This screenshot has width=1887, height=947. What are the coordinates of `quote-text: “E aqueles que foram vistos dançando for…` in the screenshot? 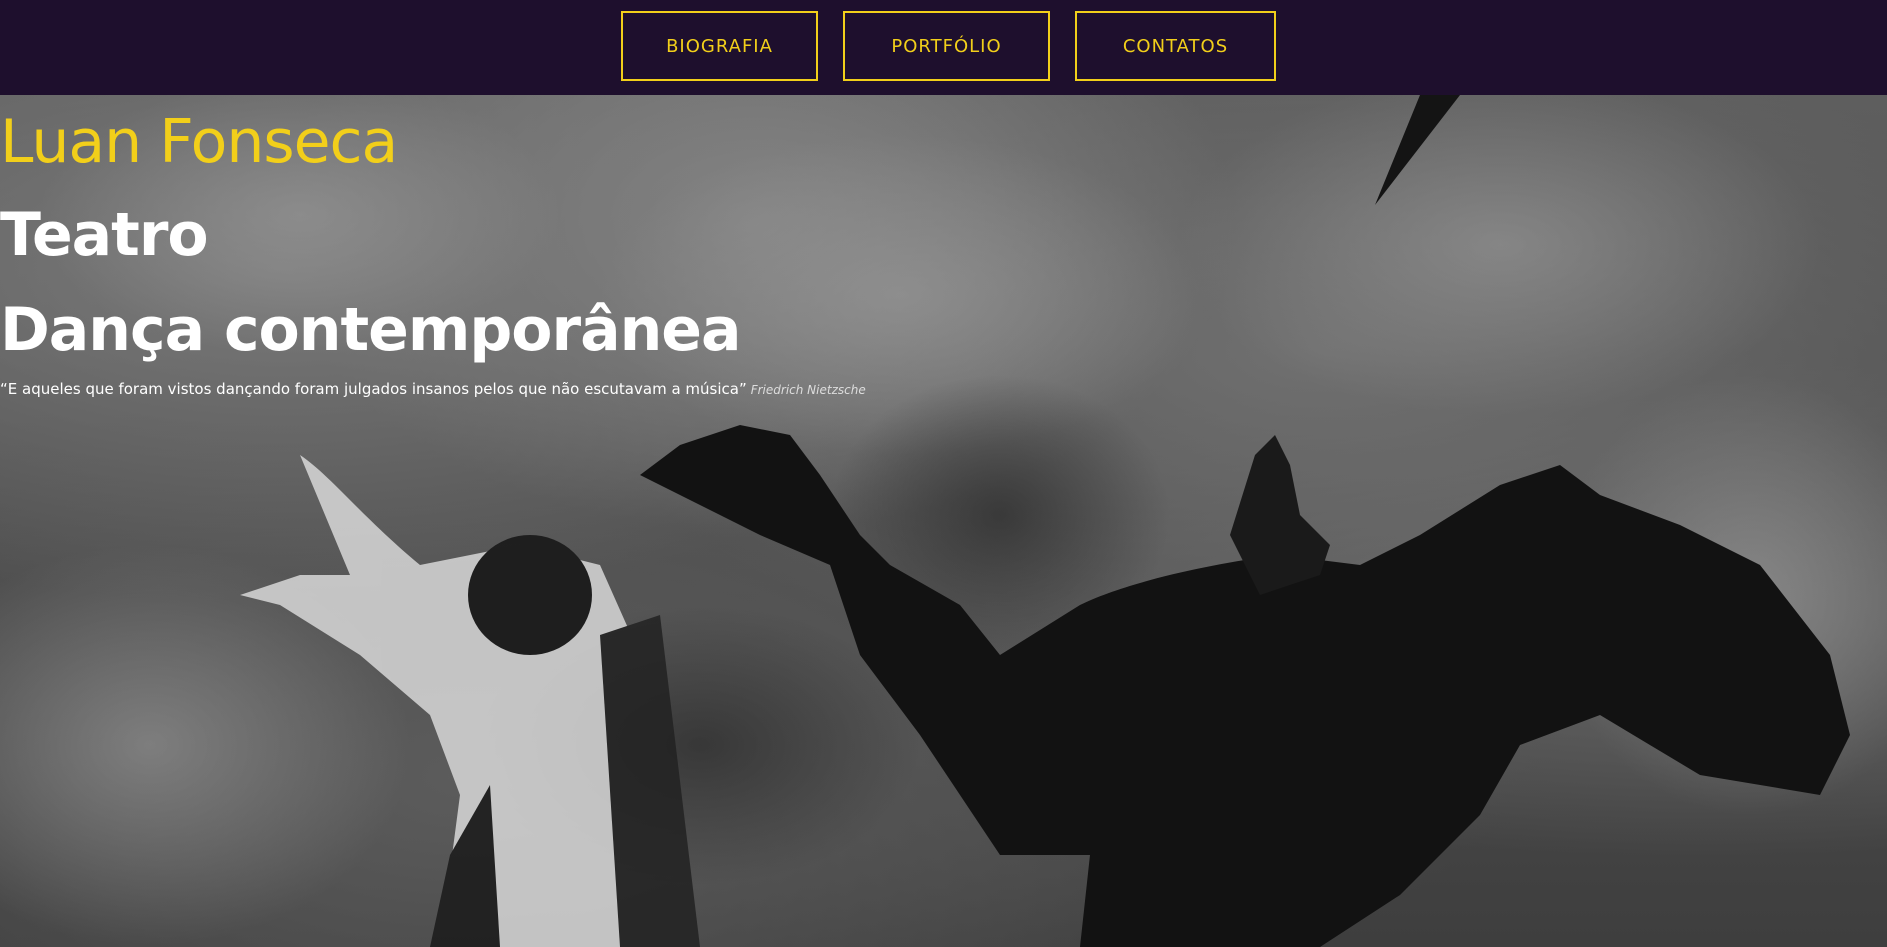 It's located at (373, 389).